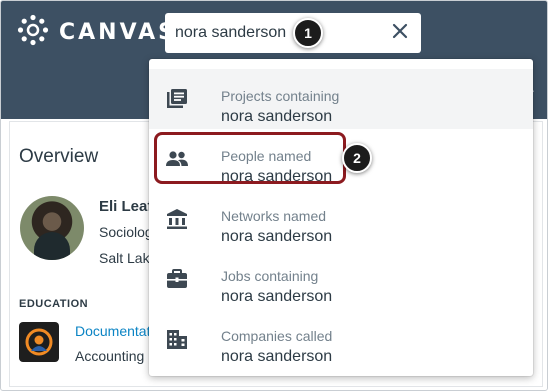 The image size is (548, 391). Describe the element at coordinates (341, 159) in the screenshot. I see `suggestion-people: People named nora sanderson` at that location.